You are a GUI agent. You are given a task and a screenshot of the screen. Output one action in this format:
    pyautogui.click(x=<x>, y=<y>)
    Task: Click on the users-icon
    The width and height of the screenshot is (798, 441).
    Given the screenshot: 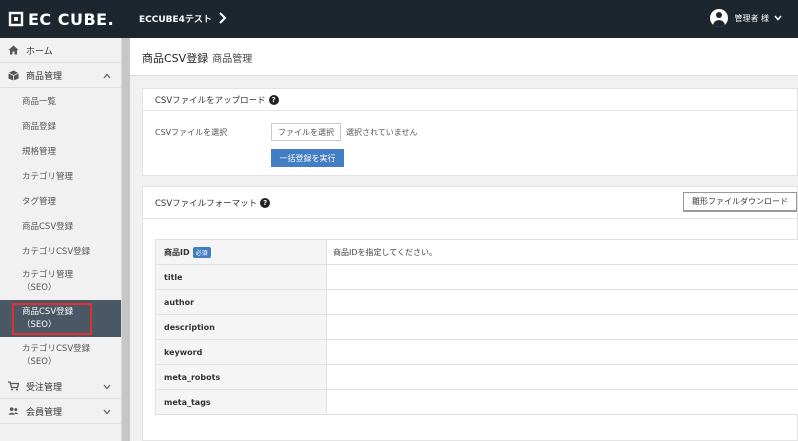 What is the action you would take?
    pyautogui.click(x=13, y=411)
    